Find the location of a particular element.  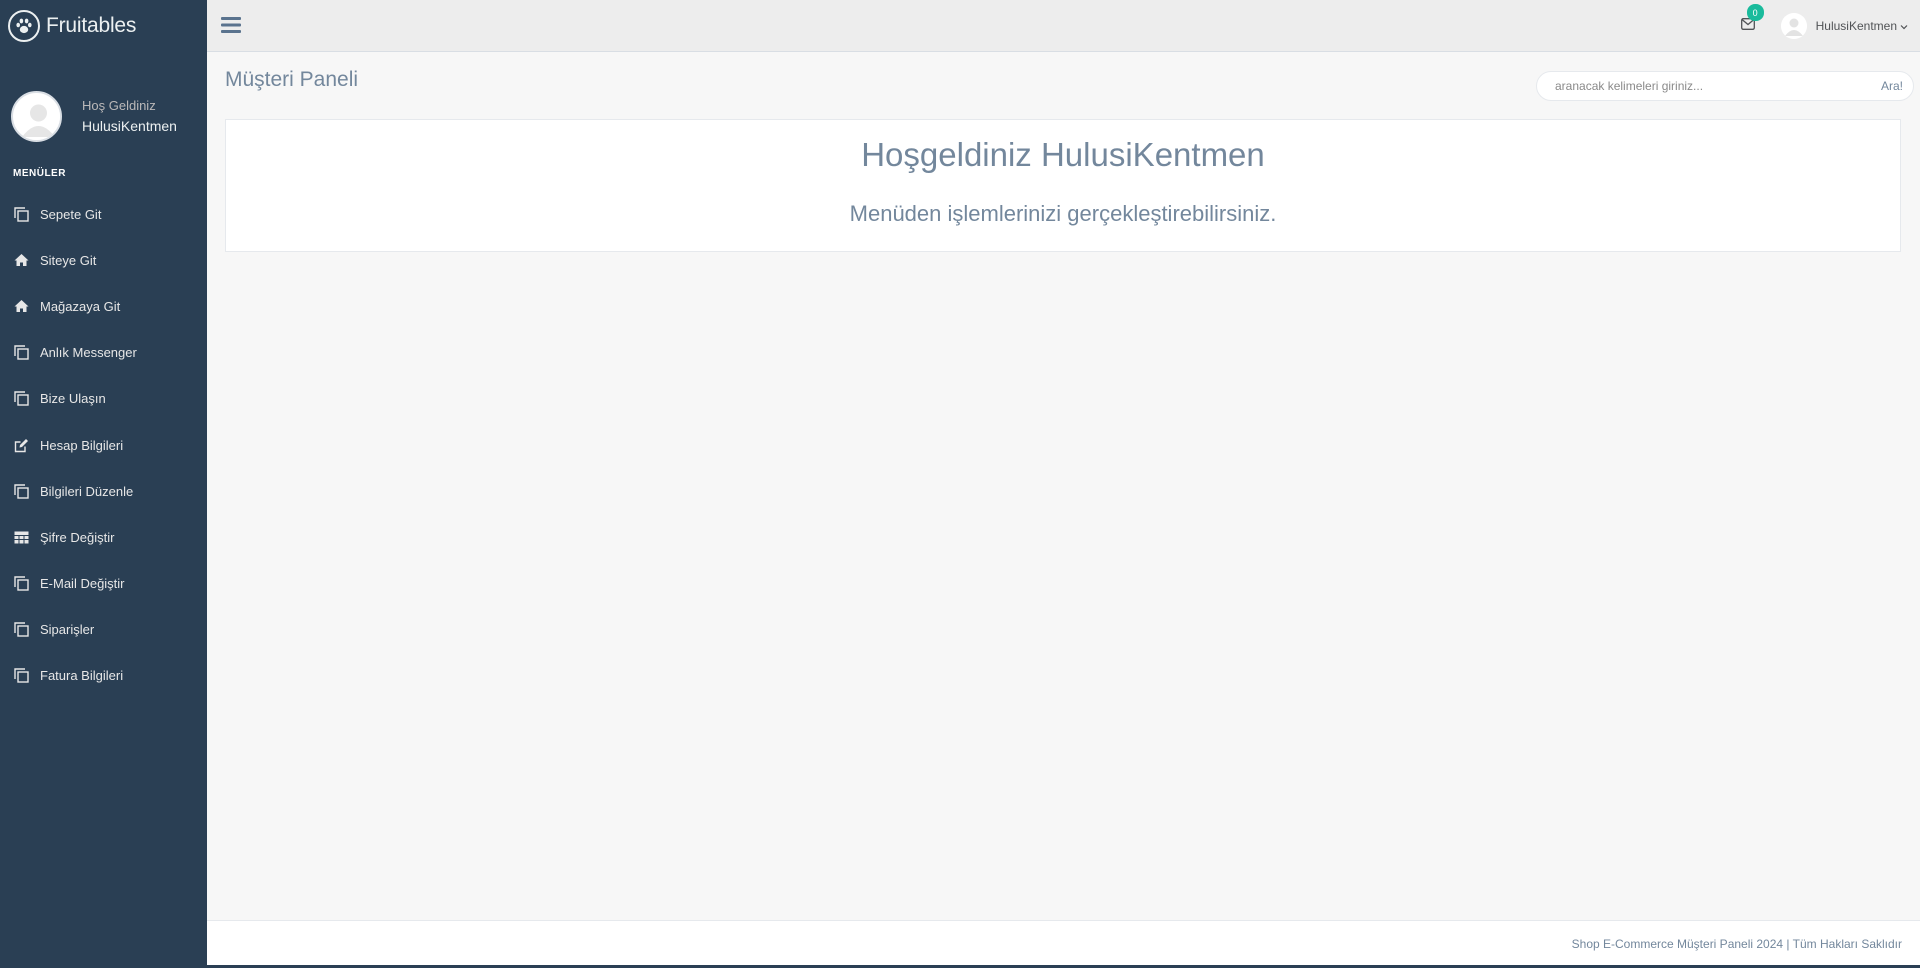

sidebar-item-label: Anlık Messenger is located at coordinates (88, 353).